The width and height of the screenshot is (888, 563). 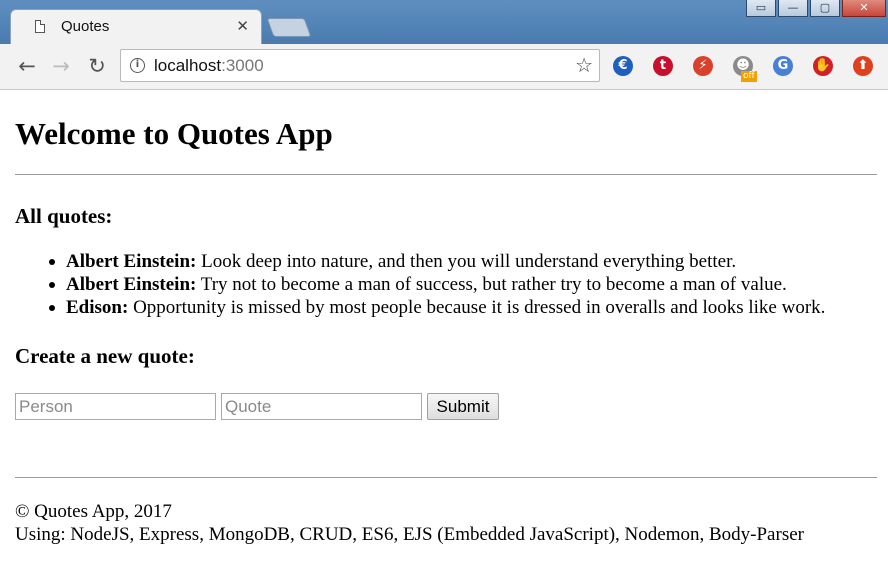 What do you see at coordinates (783, 66) in the screenshot?
I see `translate-extension-icon: G` at bounding box center [783, 66].